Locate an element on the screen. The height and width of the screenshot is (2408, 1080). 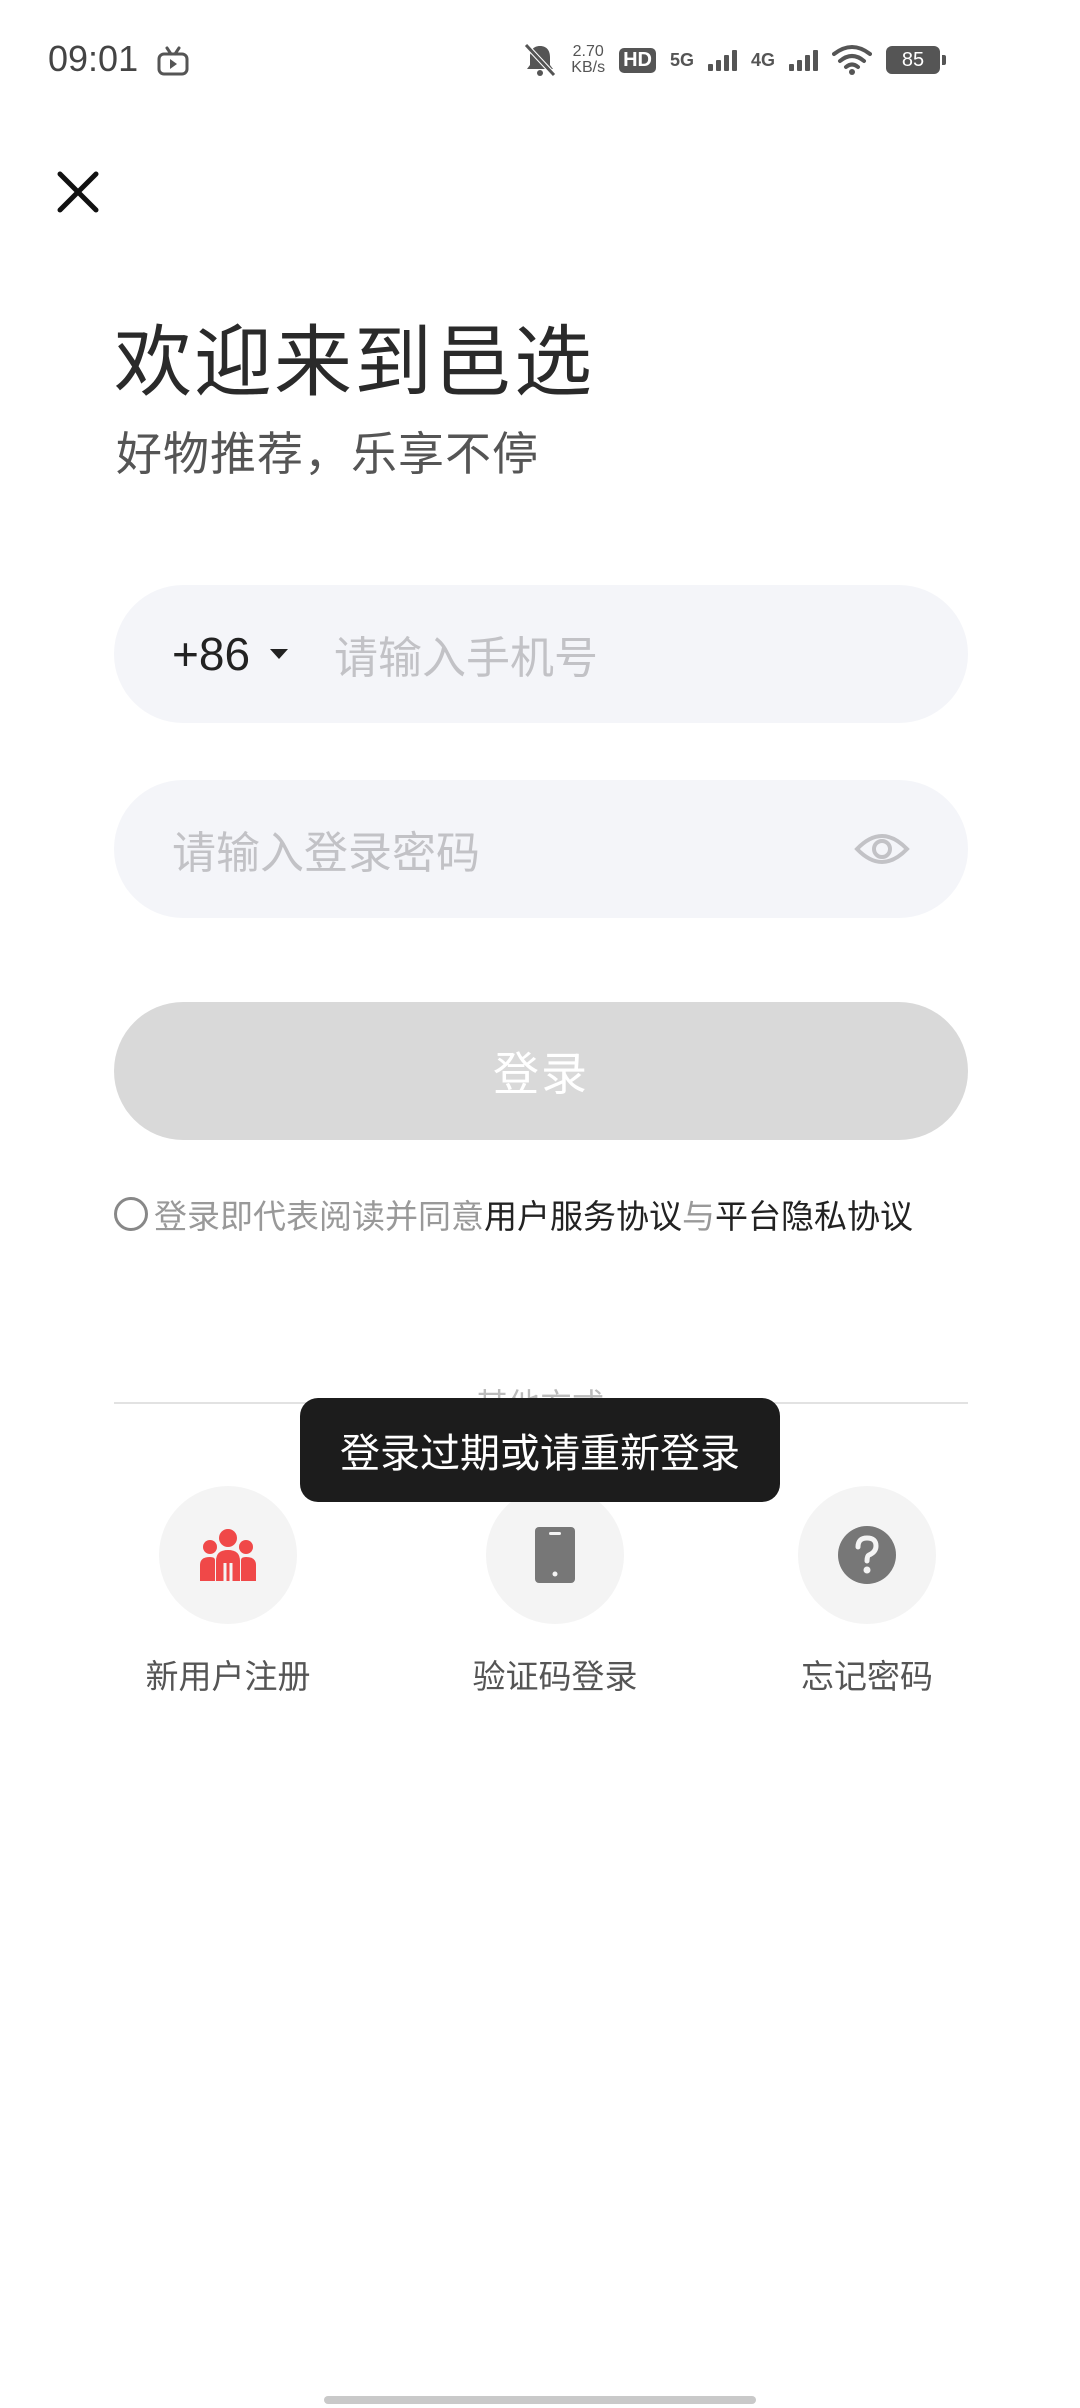
register-option: 新用户注册 is located at coordinates (228, 1592).